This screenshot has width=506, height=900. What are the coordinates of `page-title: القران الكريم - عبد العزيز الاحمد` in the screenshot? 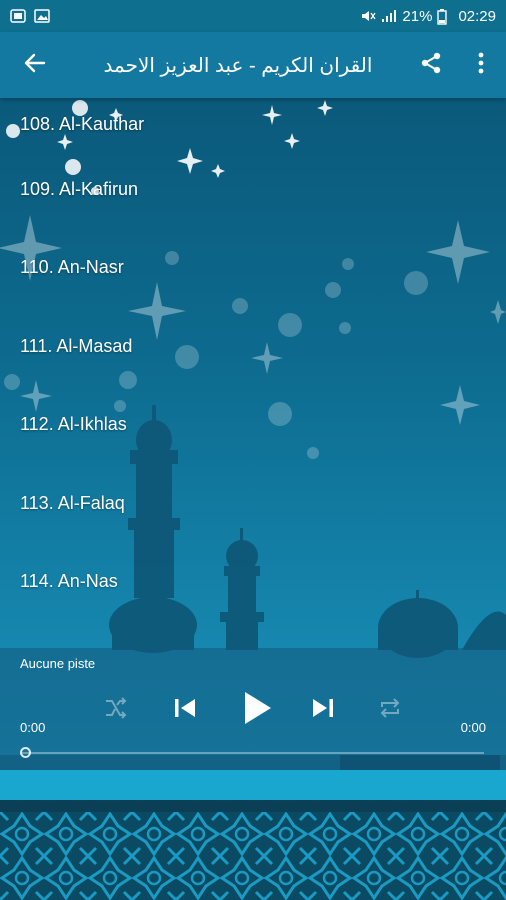 It's located at (238, 65).